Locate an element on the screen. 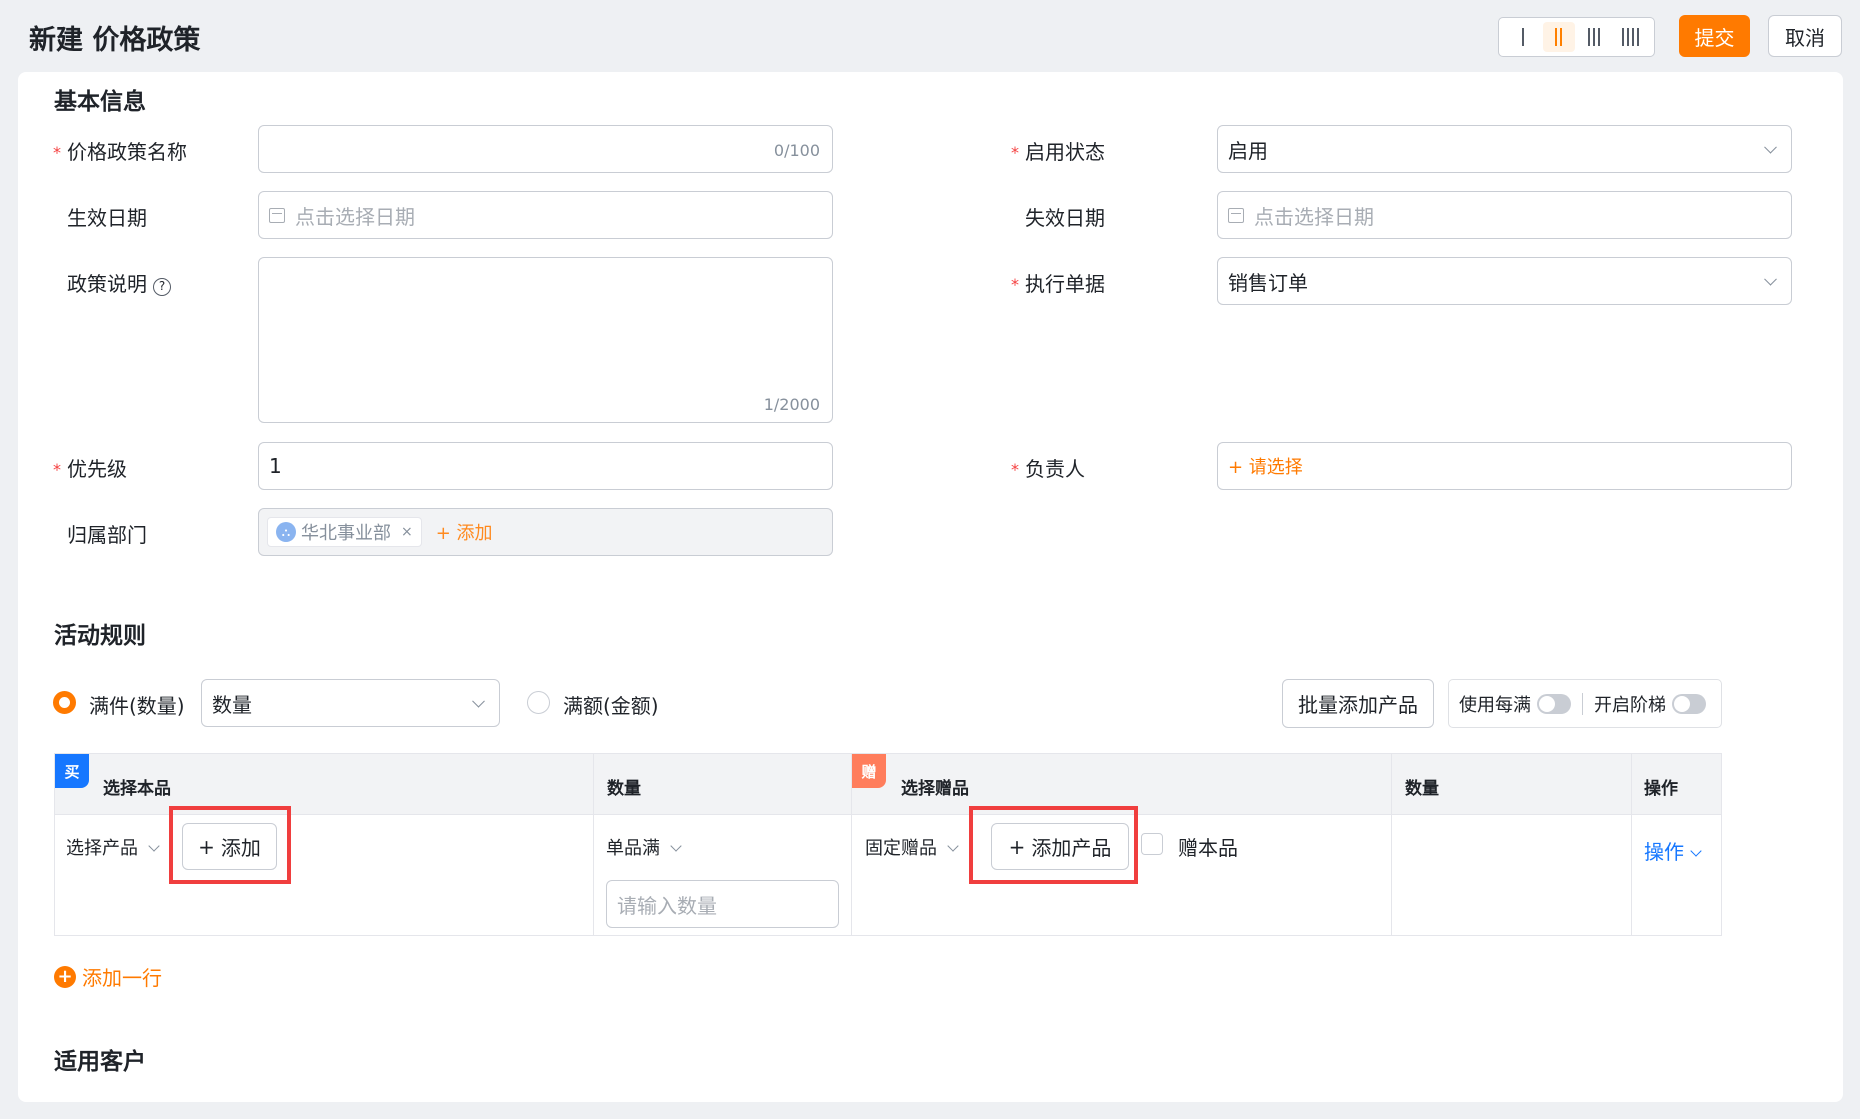 The height and width of the screenshot is (1119, 1860). mode-amount-radio is located at coordinates (538, 702).